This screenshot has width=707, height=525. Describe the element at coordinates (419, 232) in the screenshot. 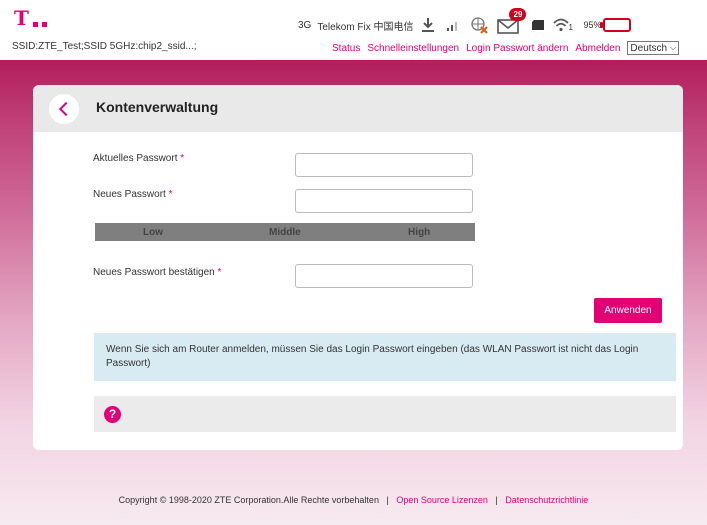

I see `strength-high-label: High` at that location.